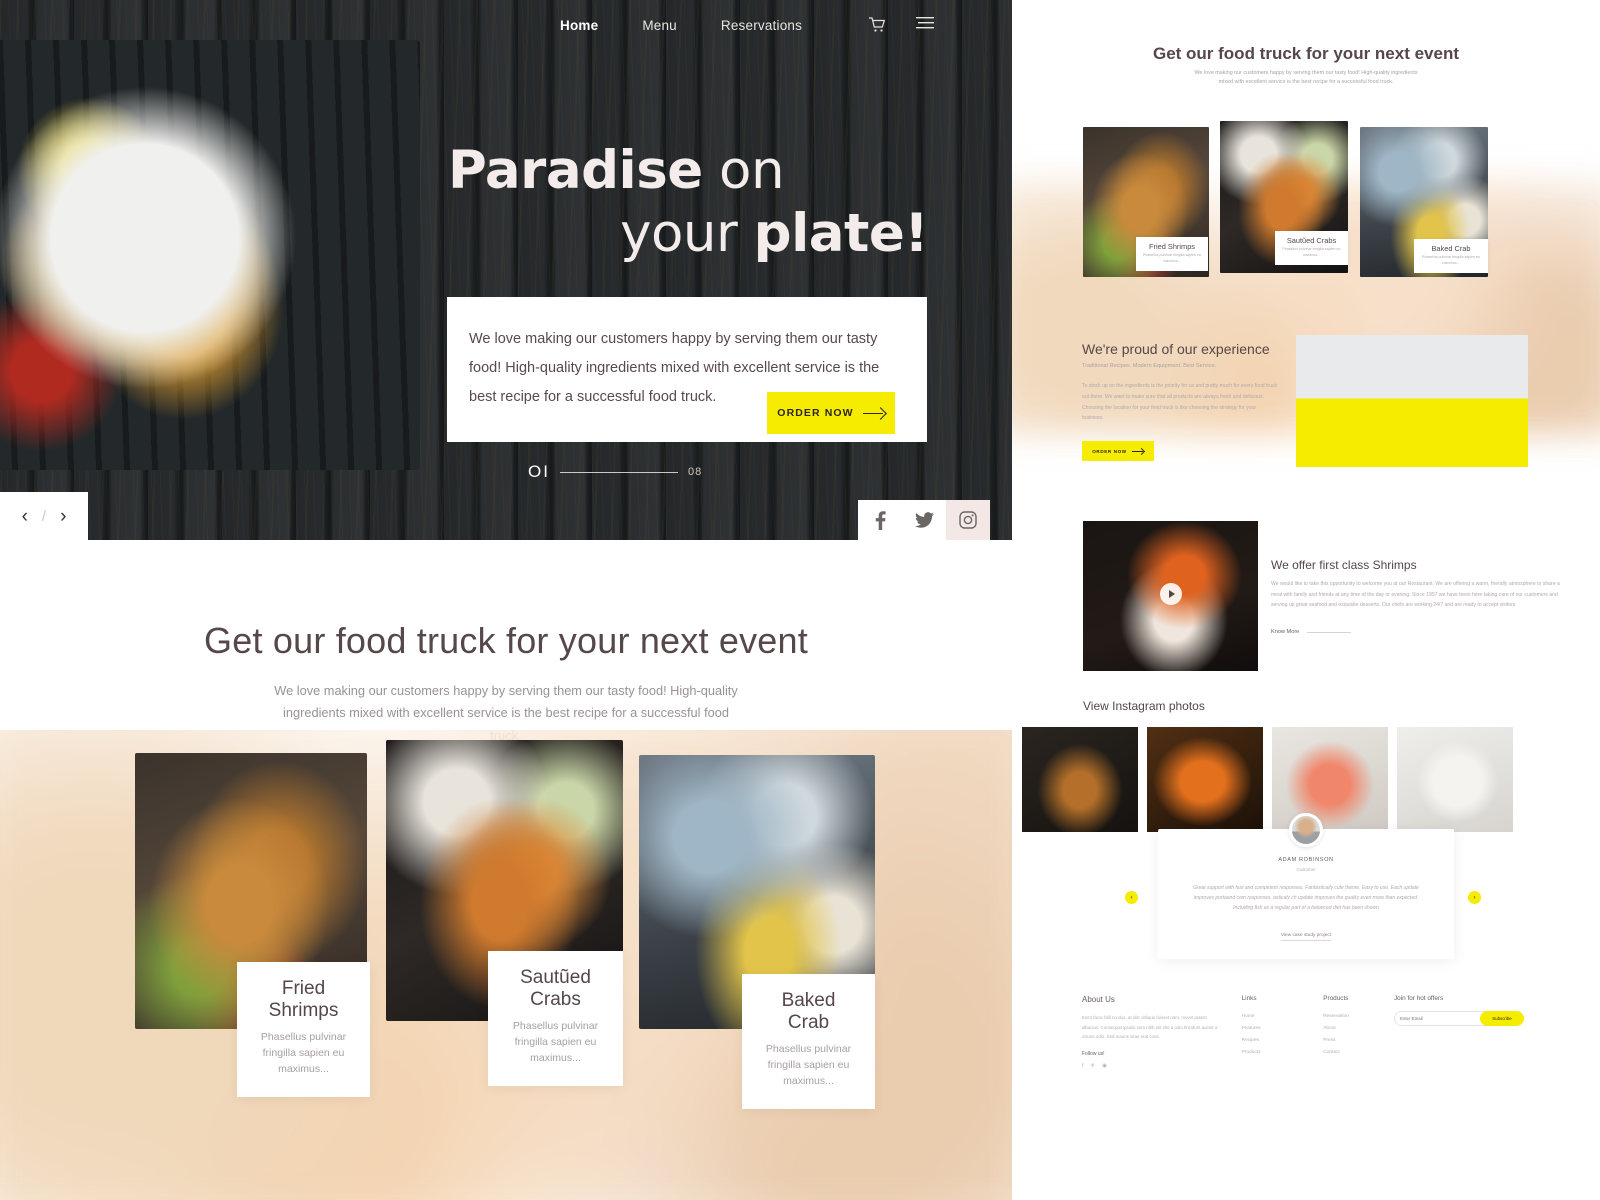 Image resolution: width=1600 pixels, height=1200 pixels. I want to click on nav-links: Home Menu Reservations, so click(681, 25).